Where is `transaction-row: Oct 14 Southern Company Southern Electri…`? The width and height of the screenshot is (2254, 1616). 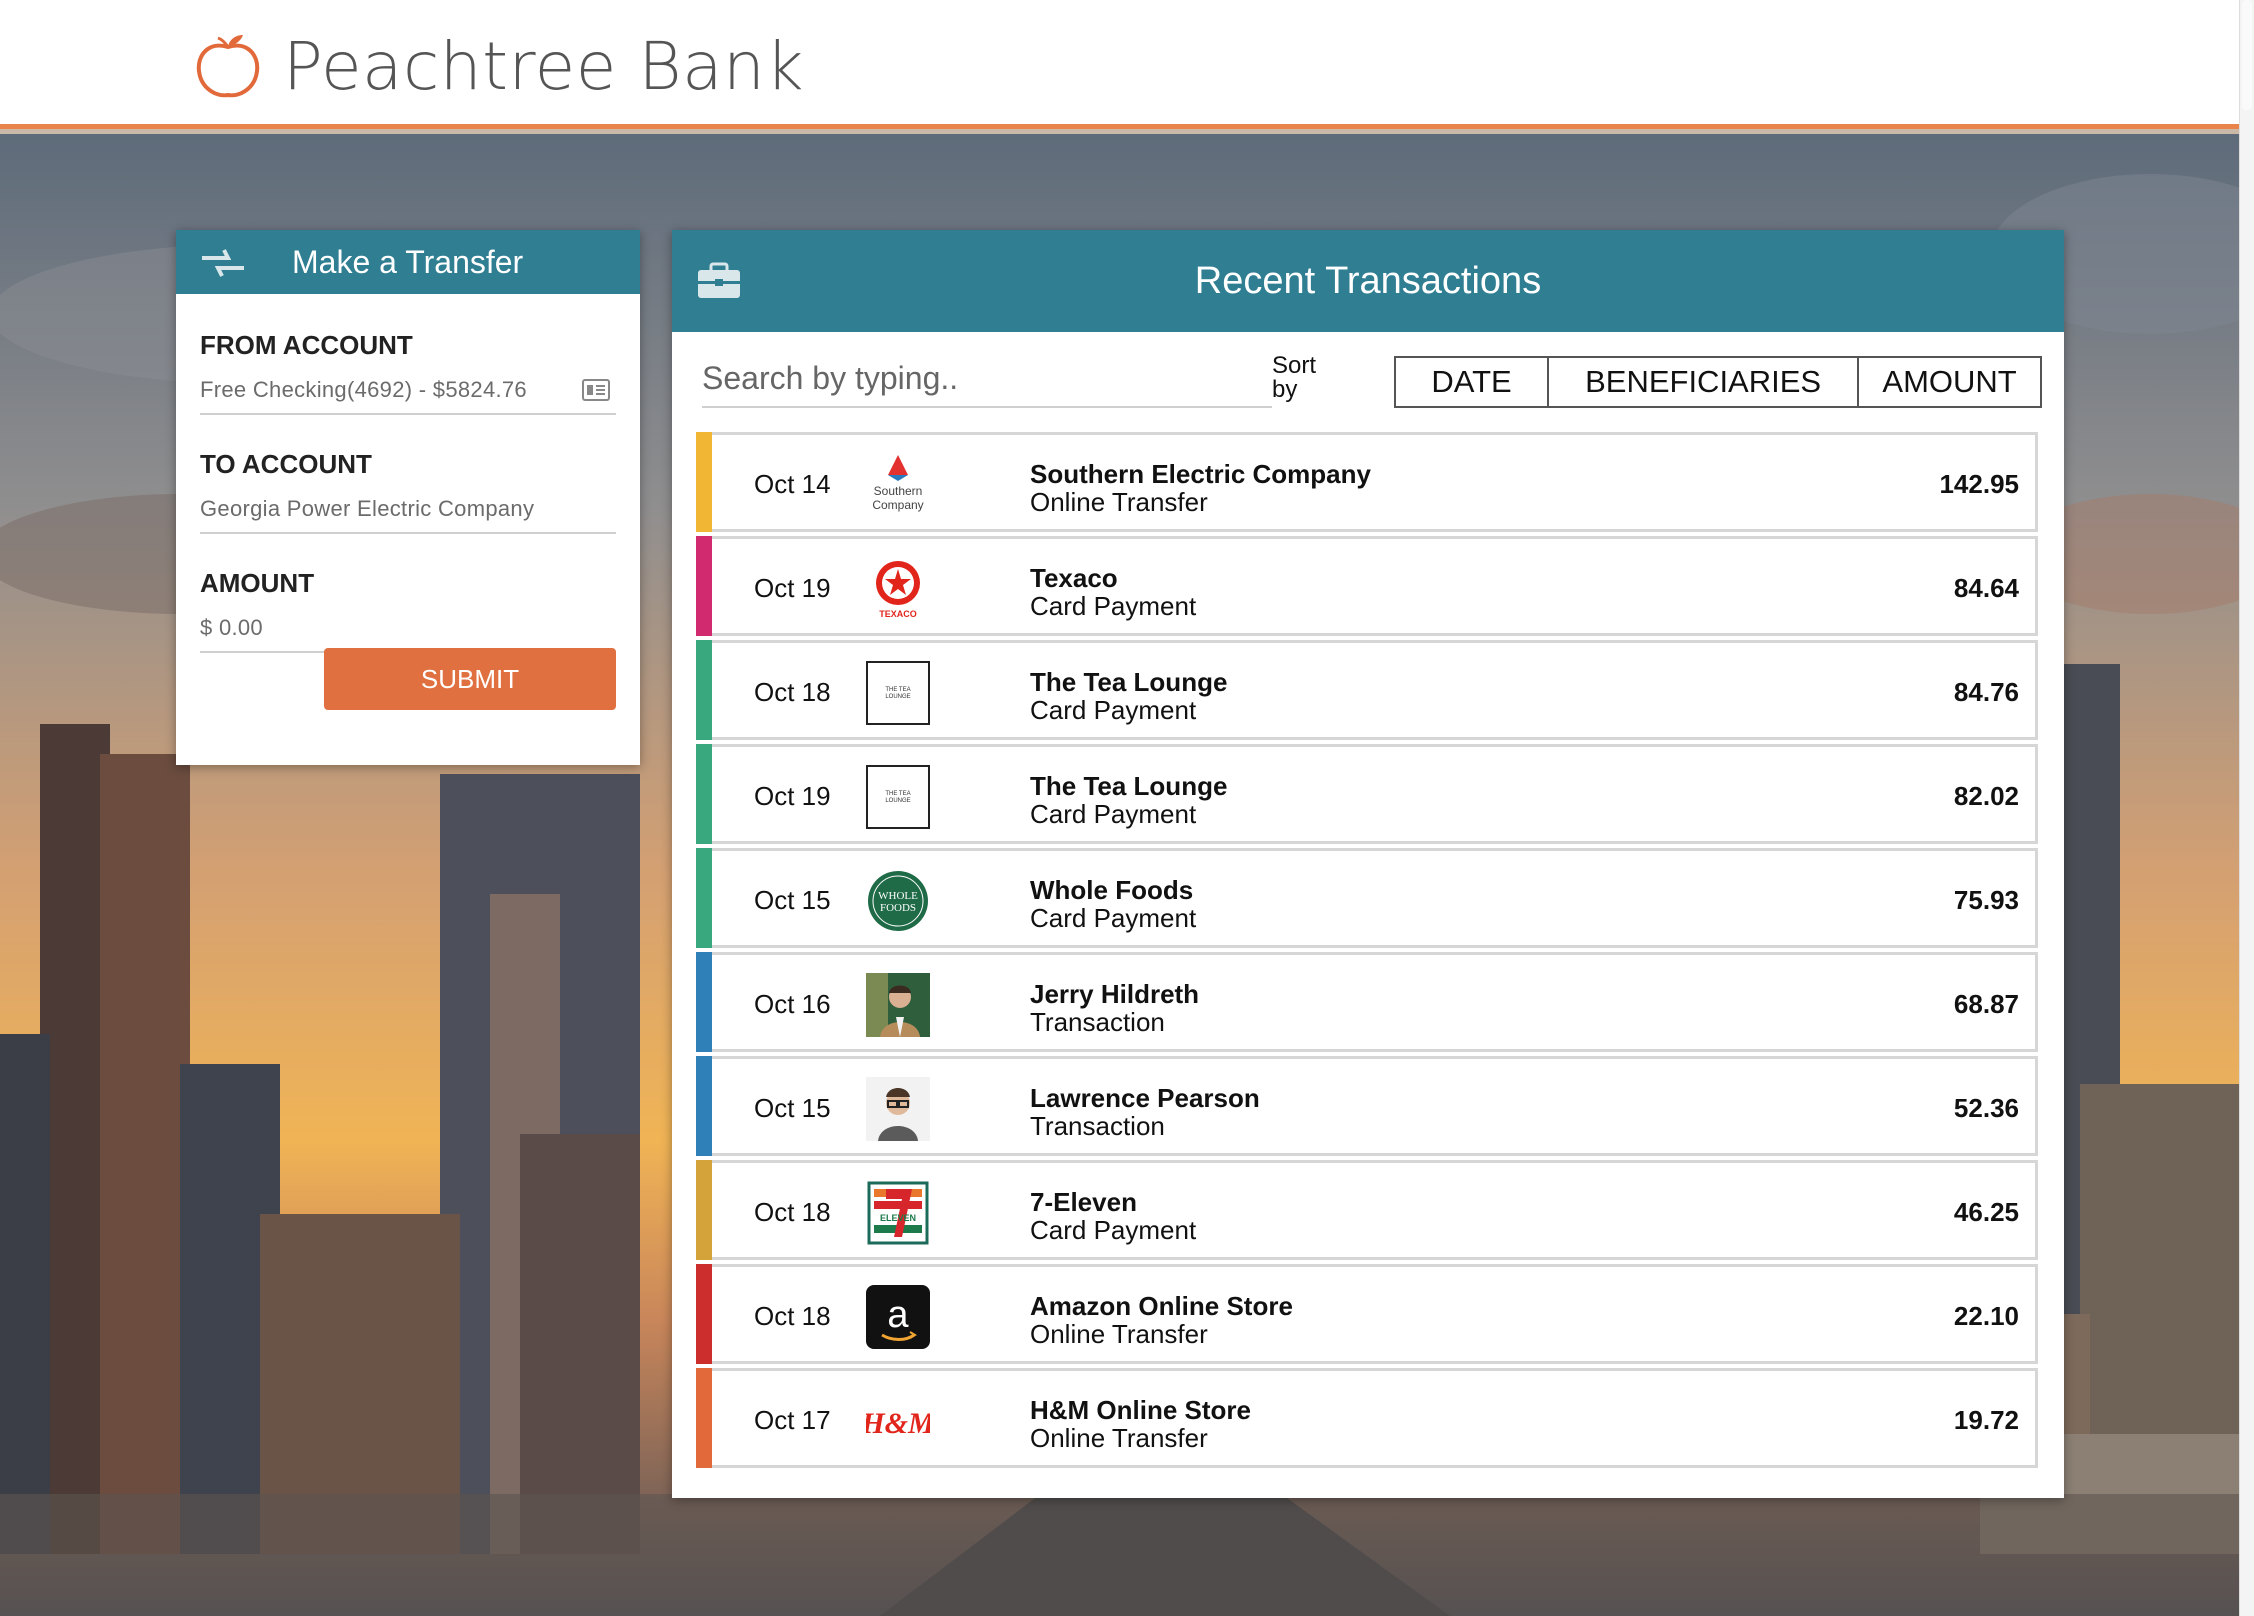 transaction-row: Oct 14 Southern Company Southern Electri… is located at coordinates (1367, 482).